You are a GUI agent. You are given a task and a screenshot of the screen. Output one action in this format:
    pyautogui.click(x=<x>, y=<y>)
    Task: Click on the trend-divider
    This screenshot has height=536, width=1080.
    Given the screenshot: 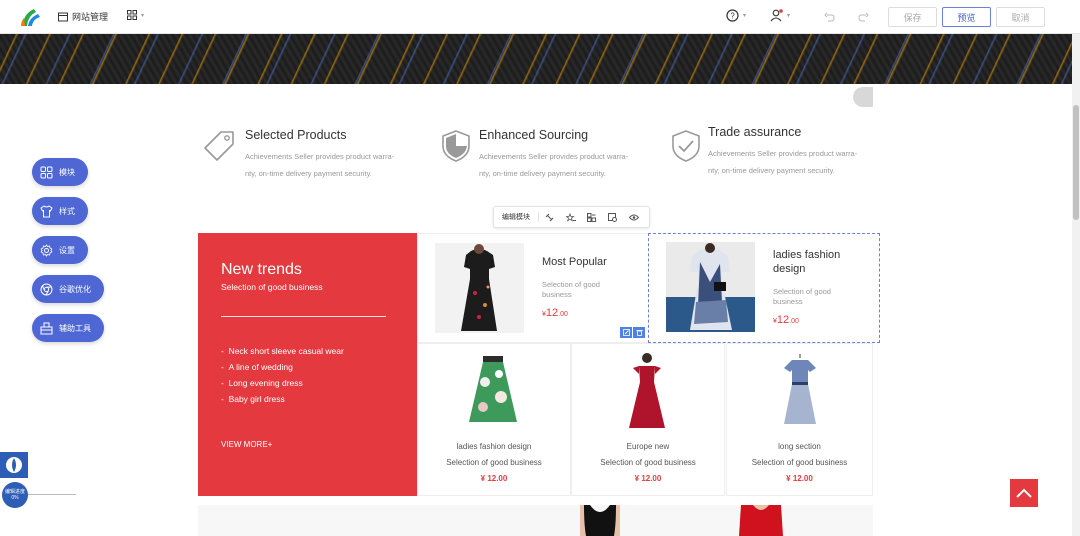 What is the action you would take?
    pyautogui.click(x=303, y=316)
    